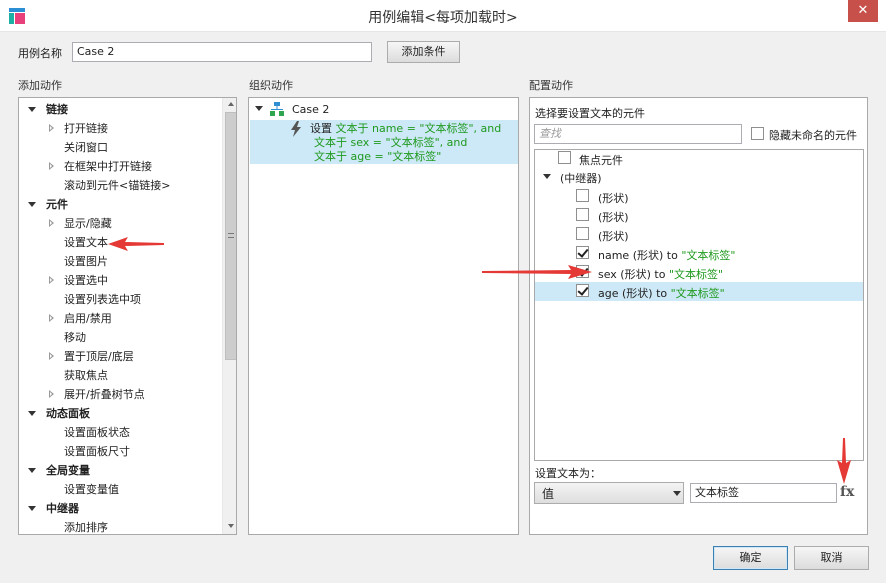 The image size is (886, 583). Describe the element at coordinates (120, 526) in the screenshot. I see `action-item: 添加排序` at that location.